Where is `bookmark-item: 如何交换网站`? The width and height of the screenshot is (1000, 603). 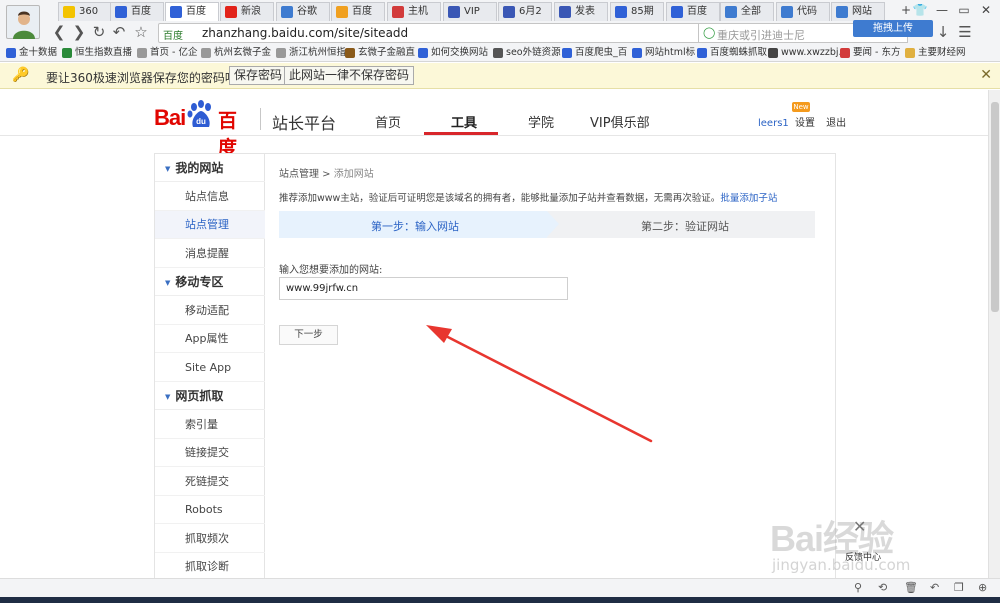 bookmark-item: 如何交换网站 is located at coordinates (453, 53).